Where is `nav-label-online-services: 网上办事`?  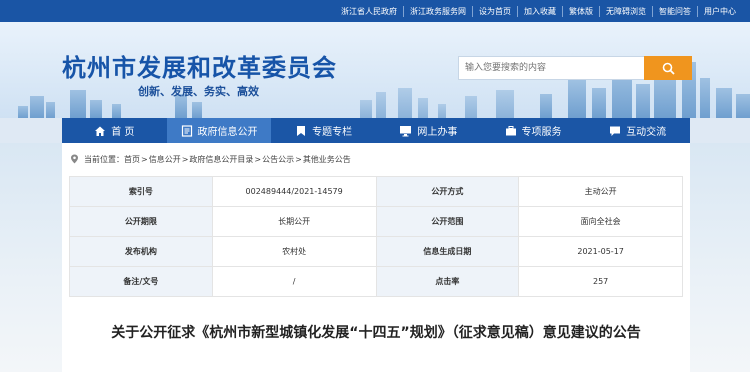 nav-label-online-services: 网上办事 is located at coordinates (437, 132).